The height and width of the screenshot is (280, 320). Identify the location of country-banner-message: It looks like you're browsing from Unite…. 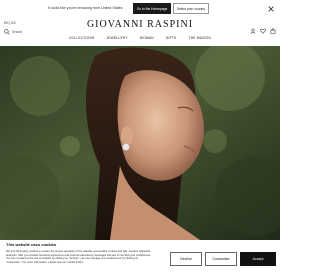
(85, 8).